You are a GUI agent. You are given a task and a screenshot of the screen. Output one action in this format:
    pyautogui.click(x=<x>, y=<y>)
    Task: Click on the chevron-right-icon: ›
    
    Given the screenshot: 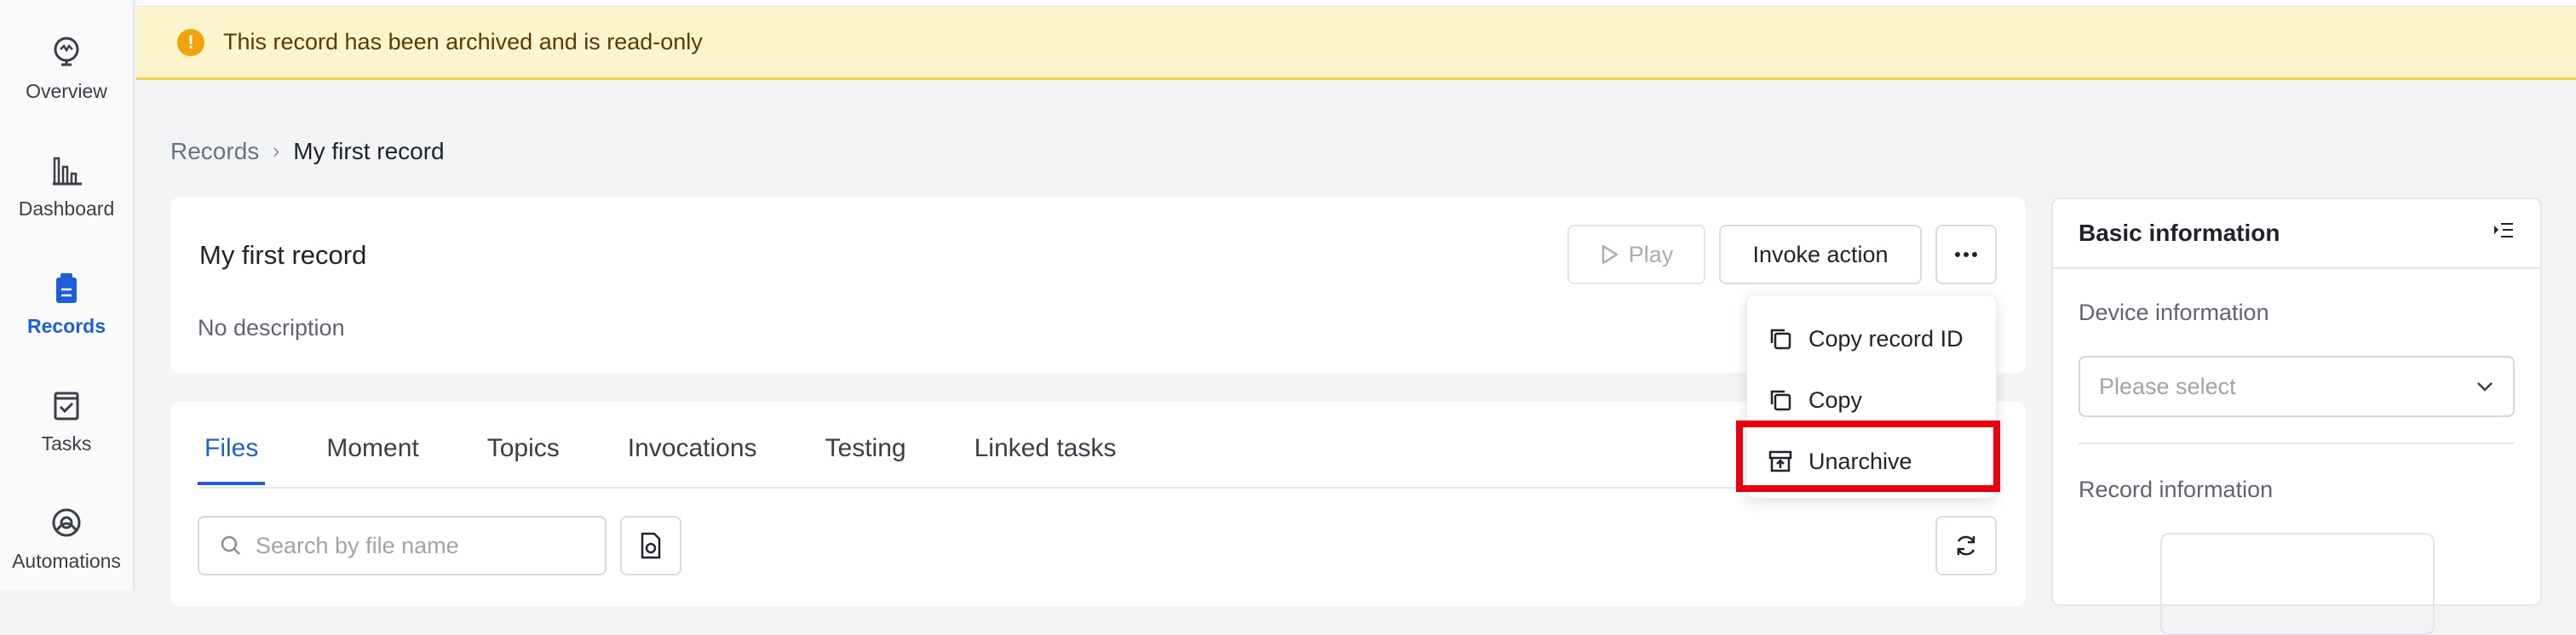 What is the action you would take?
    pyautogui.click(x=277, y=151)
    